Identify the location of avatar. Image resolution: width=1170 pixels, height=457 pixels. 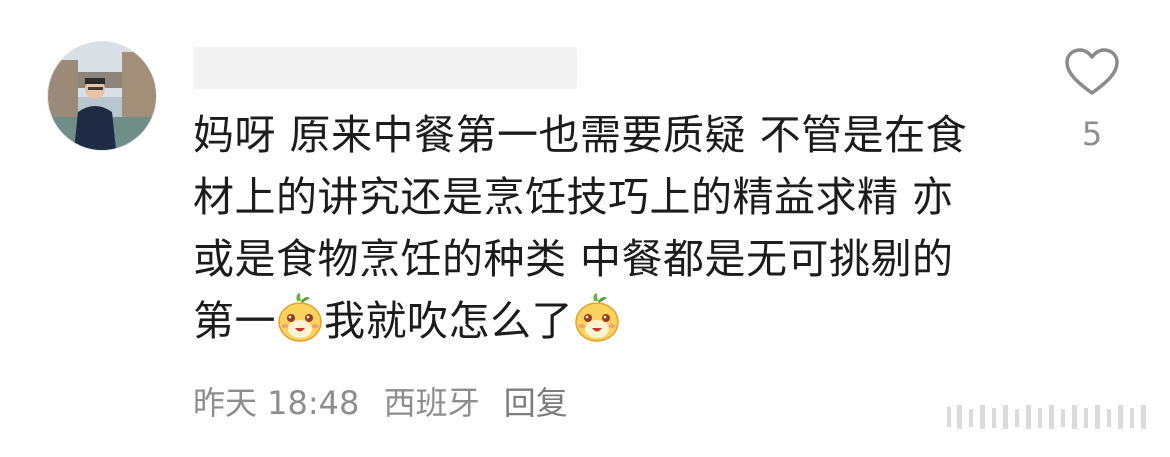
(102, 96).